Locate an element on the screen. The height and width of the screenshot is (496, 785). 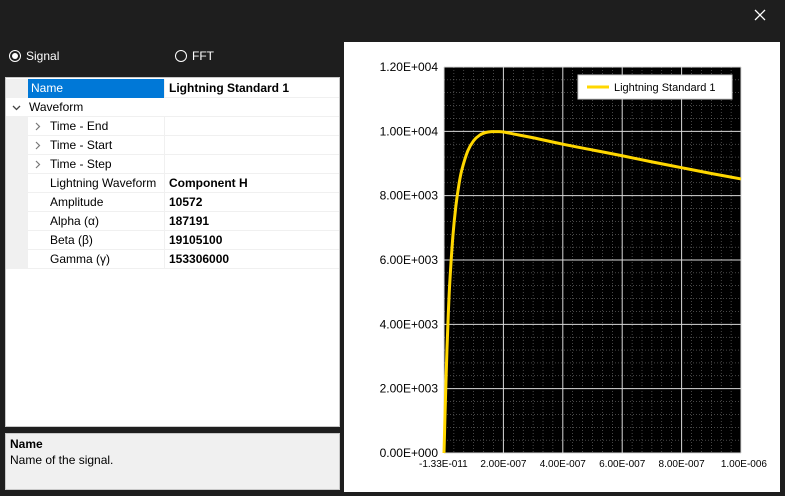
property-amplitude-value: 10572 is located at coordinates (251, 202).